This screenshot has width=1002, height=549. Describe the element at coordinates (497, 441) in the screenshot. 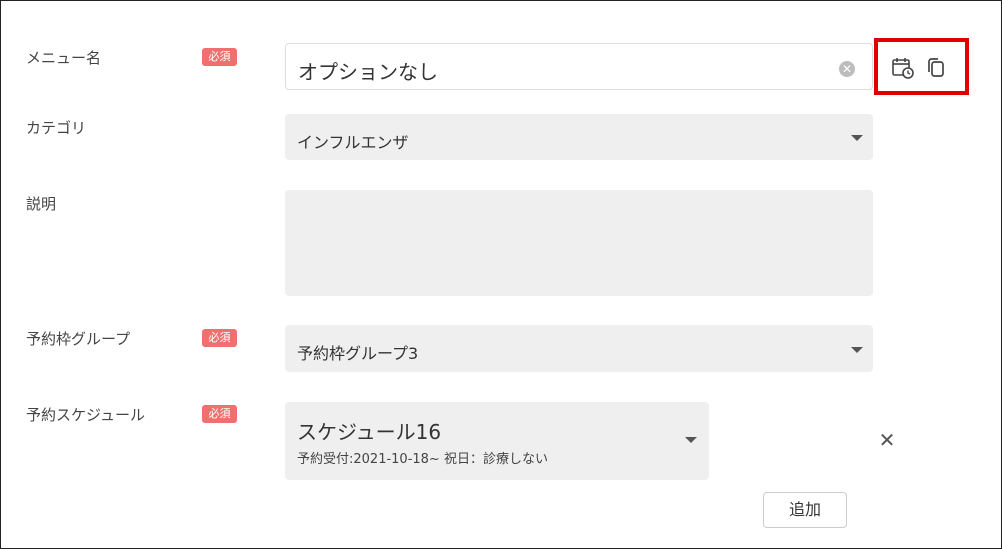

I see `schedule-select: スケジュール16 予約受付:2021-10-18~ 祝日：診療しない` at that location.